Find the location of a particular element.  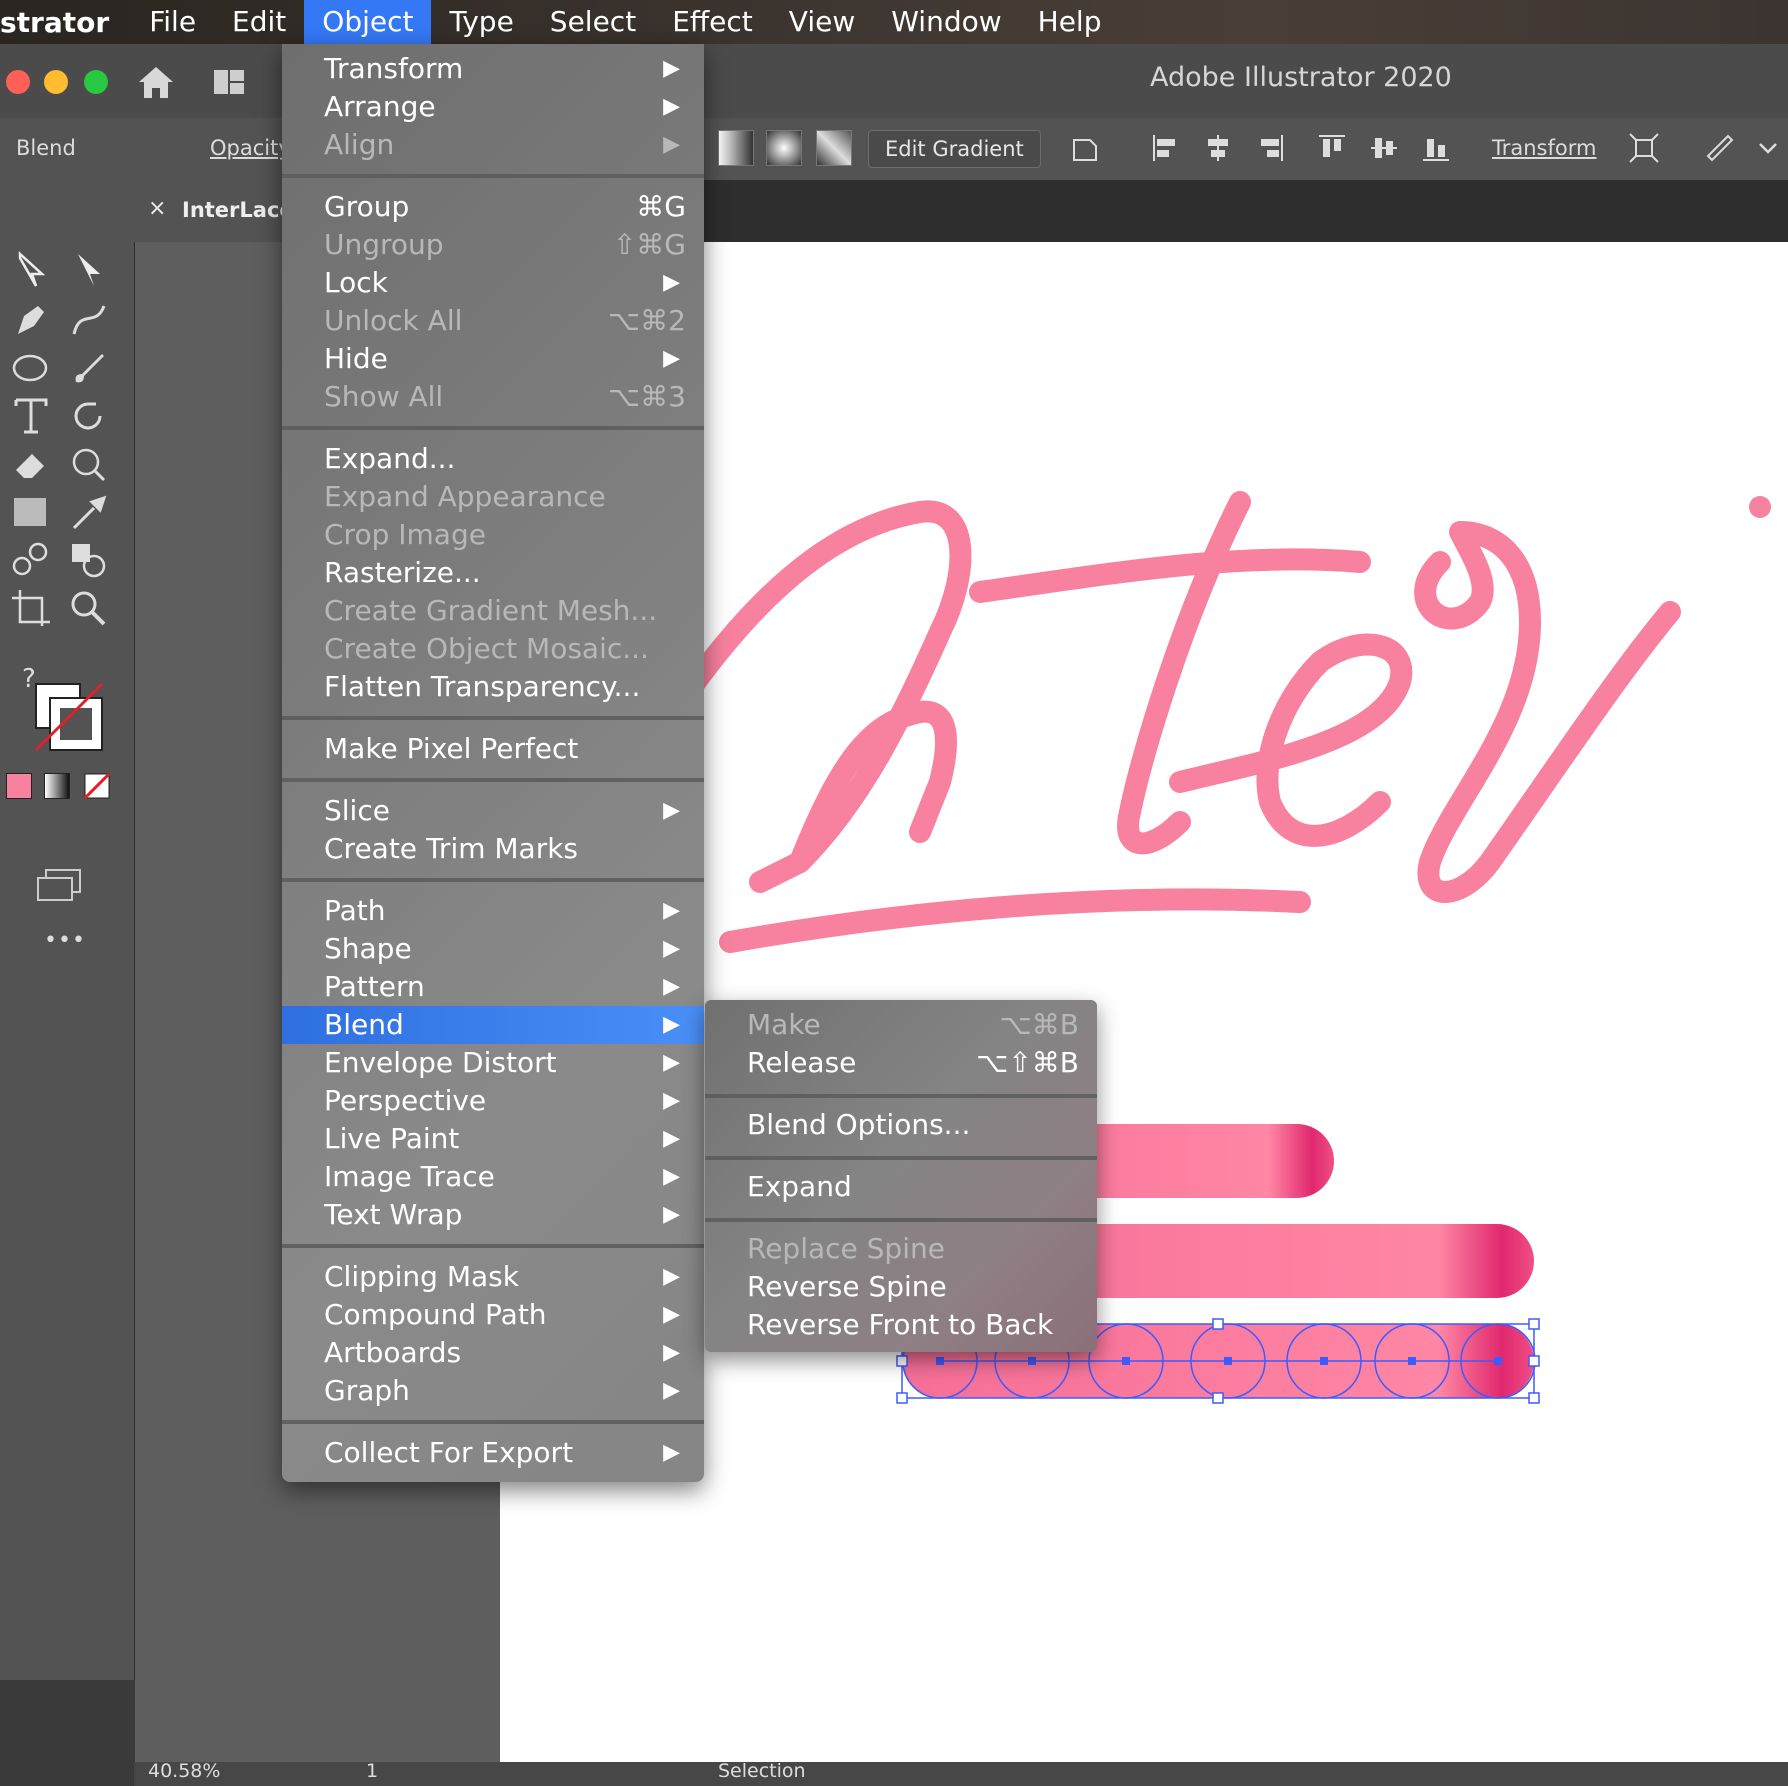

align-bottom-icon is located at coordinates (1436, 148).